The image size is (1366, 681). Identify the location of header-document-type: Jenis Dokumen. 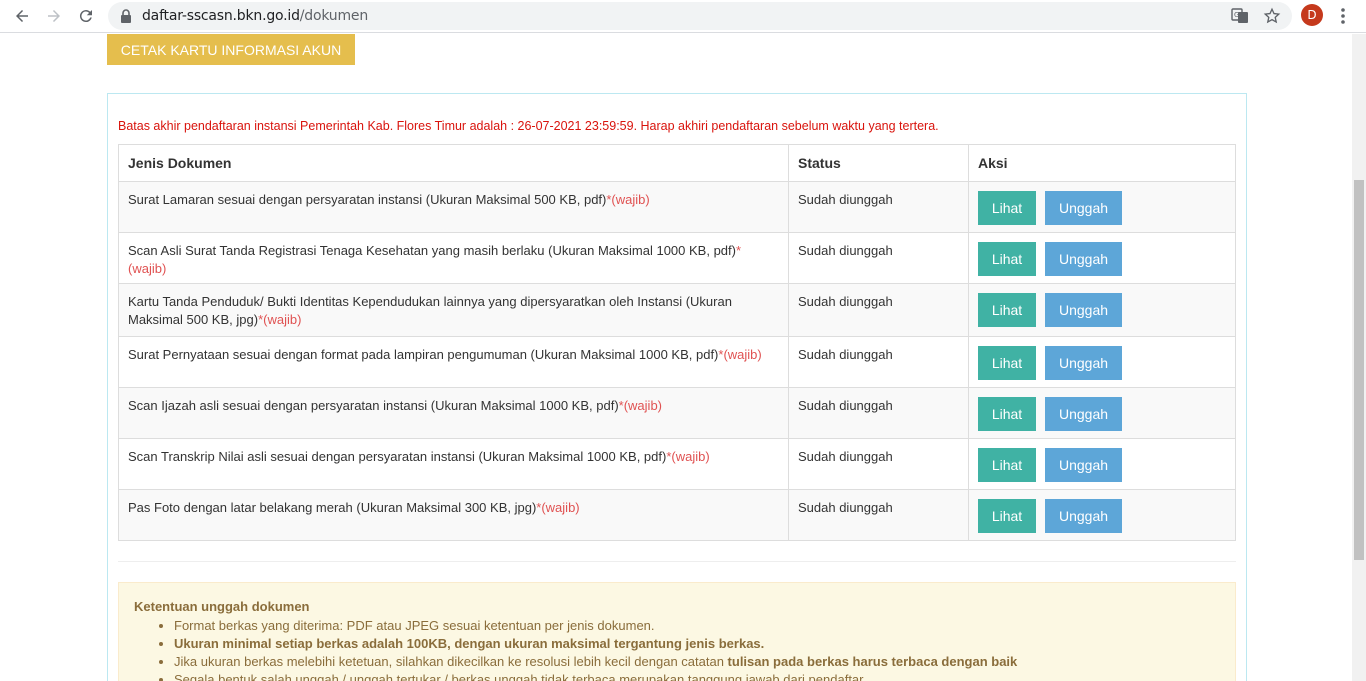
(453, 163).